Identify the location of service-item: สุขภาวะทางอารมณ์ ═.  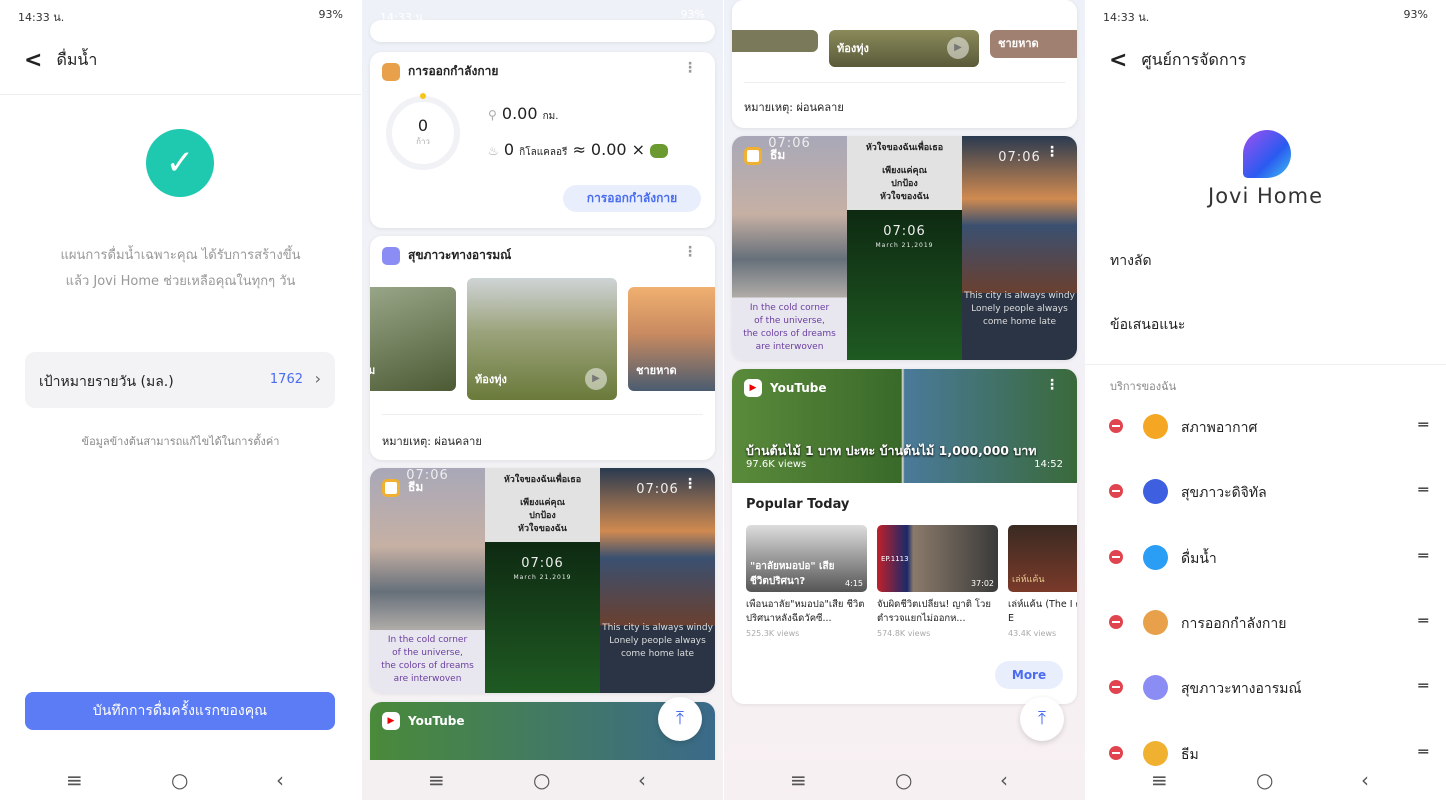
(1265, 687).